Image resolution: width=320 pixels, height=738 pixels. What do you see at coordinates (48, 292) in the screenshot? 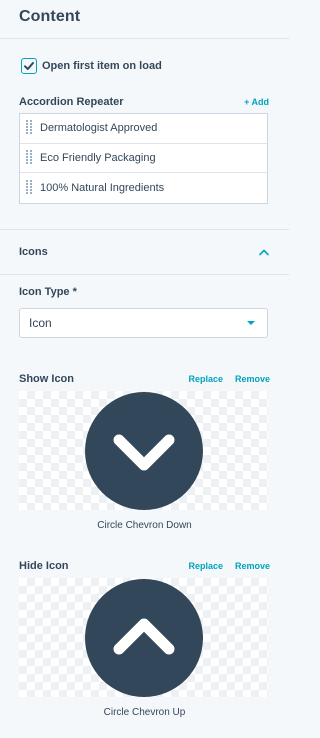
I see `icon-type-label: Icon Type *` at bounding box center [48, 292].